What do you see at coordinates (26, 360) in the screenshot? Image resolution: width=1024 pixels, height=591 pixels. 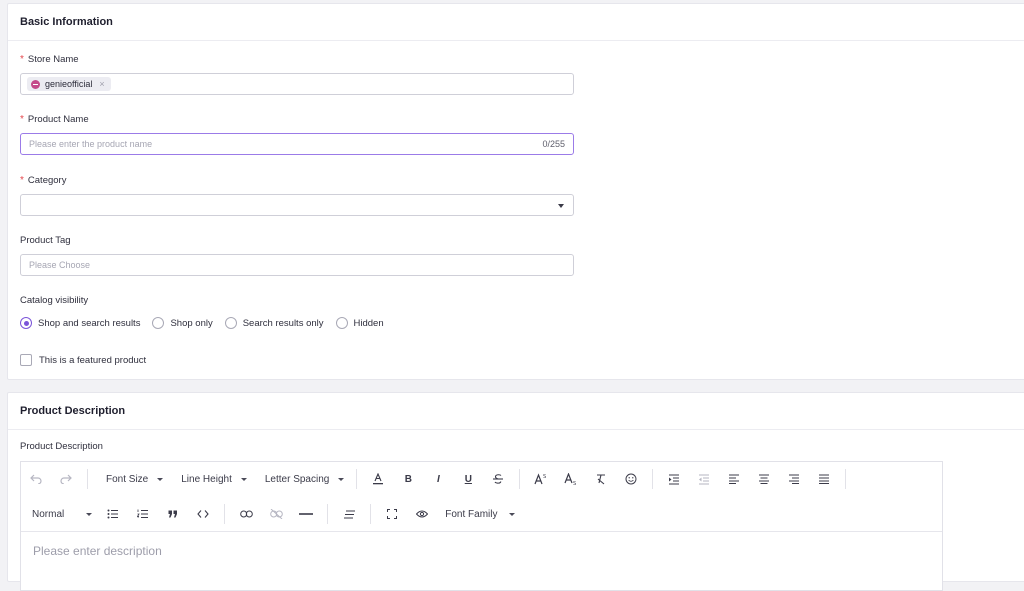 I see `checkbox-icon` at bounding box center [26, 360].